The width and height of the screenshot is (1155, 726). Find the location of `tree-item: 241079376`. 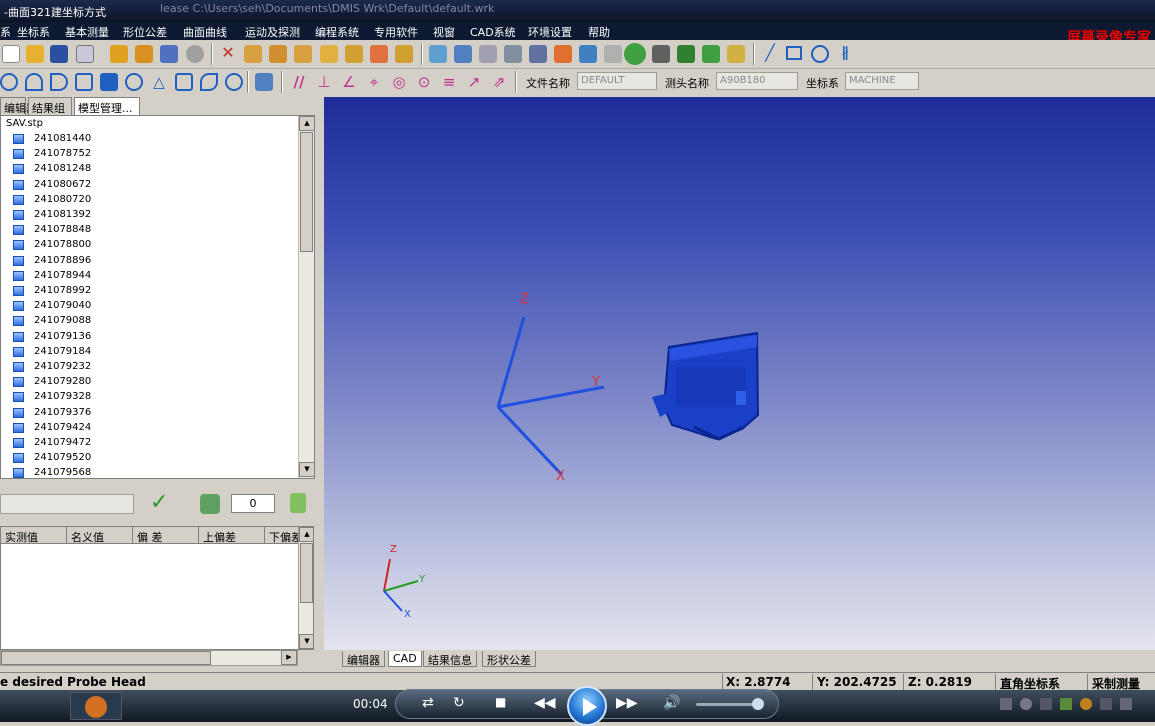

tree-item: 241079376 is located at coordinates (151, 413).